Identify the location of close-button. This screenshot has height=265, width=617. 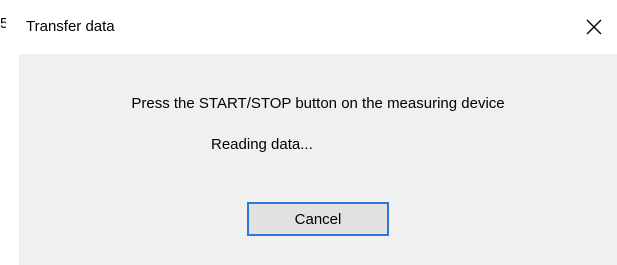
(594, 27).